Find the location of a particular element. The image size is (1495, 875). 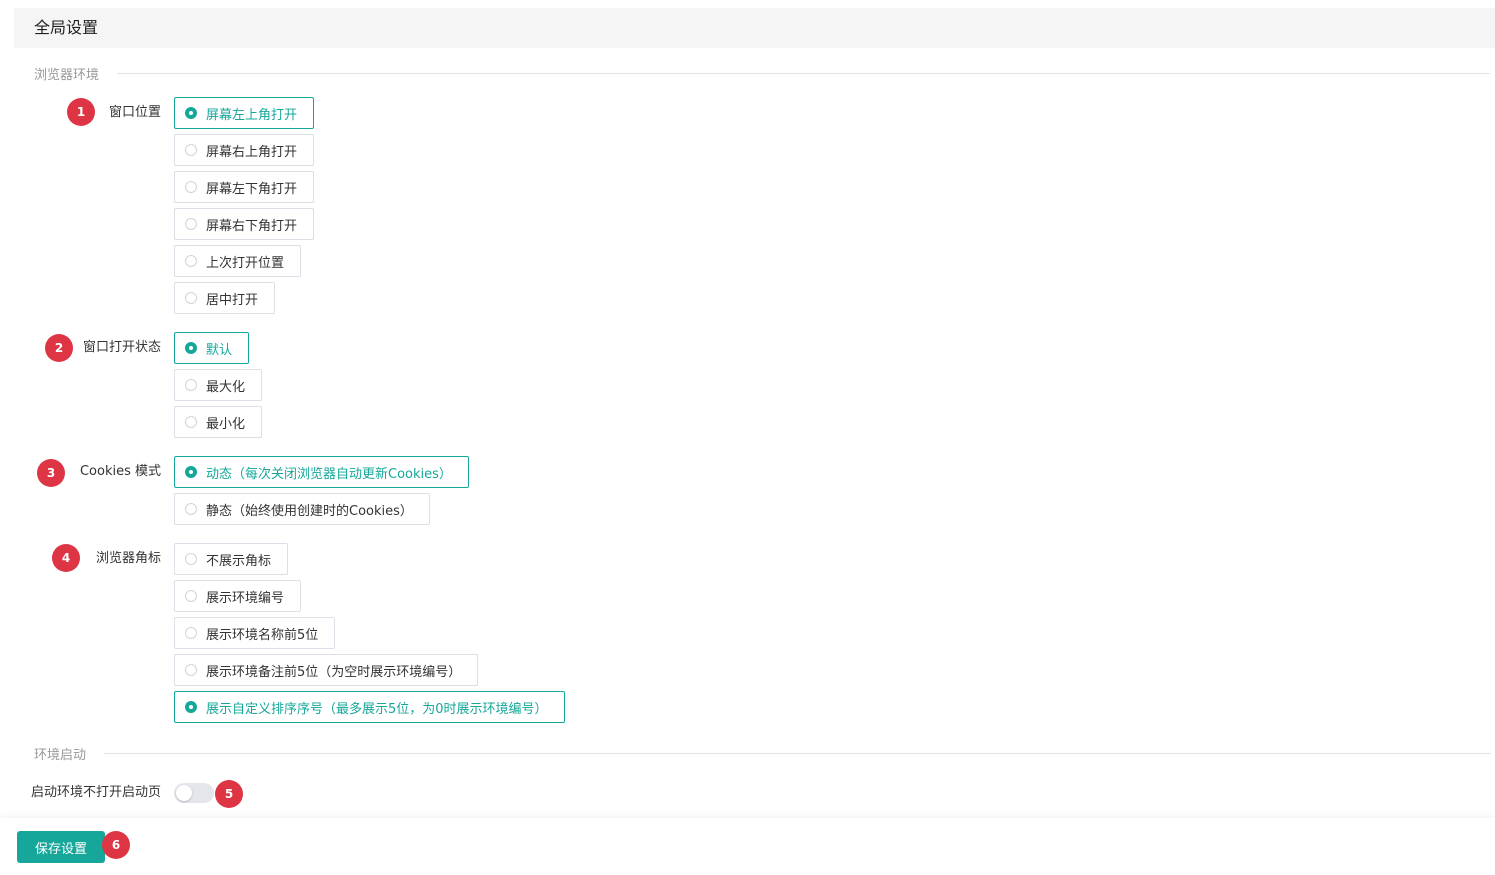

radio-window-top-left: 屏幕左上角打开 is located at coordinates (244, 113).